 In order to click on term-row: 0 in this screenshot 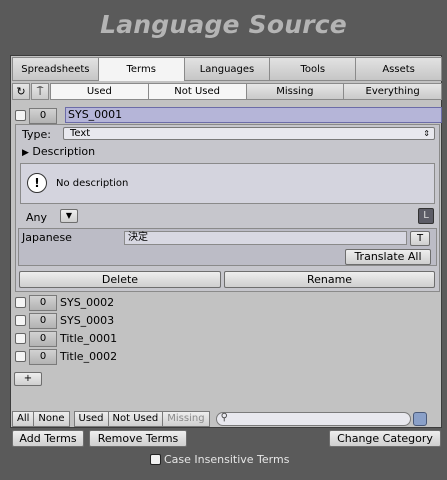, I will do `click(36, 115)`.